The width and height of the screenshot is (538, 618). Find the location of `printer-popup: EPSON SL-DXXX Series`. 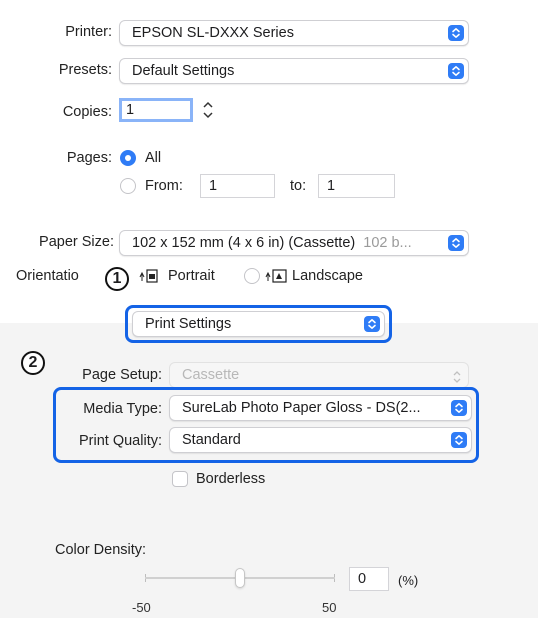

printer-popup: EPSON SL-DXXX Series is located at coordinates (294, 33).